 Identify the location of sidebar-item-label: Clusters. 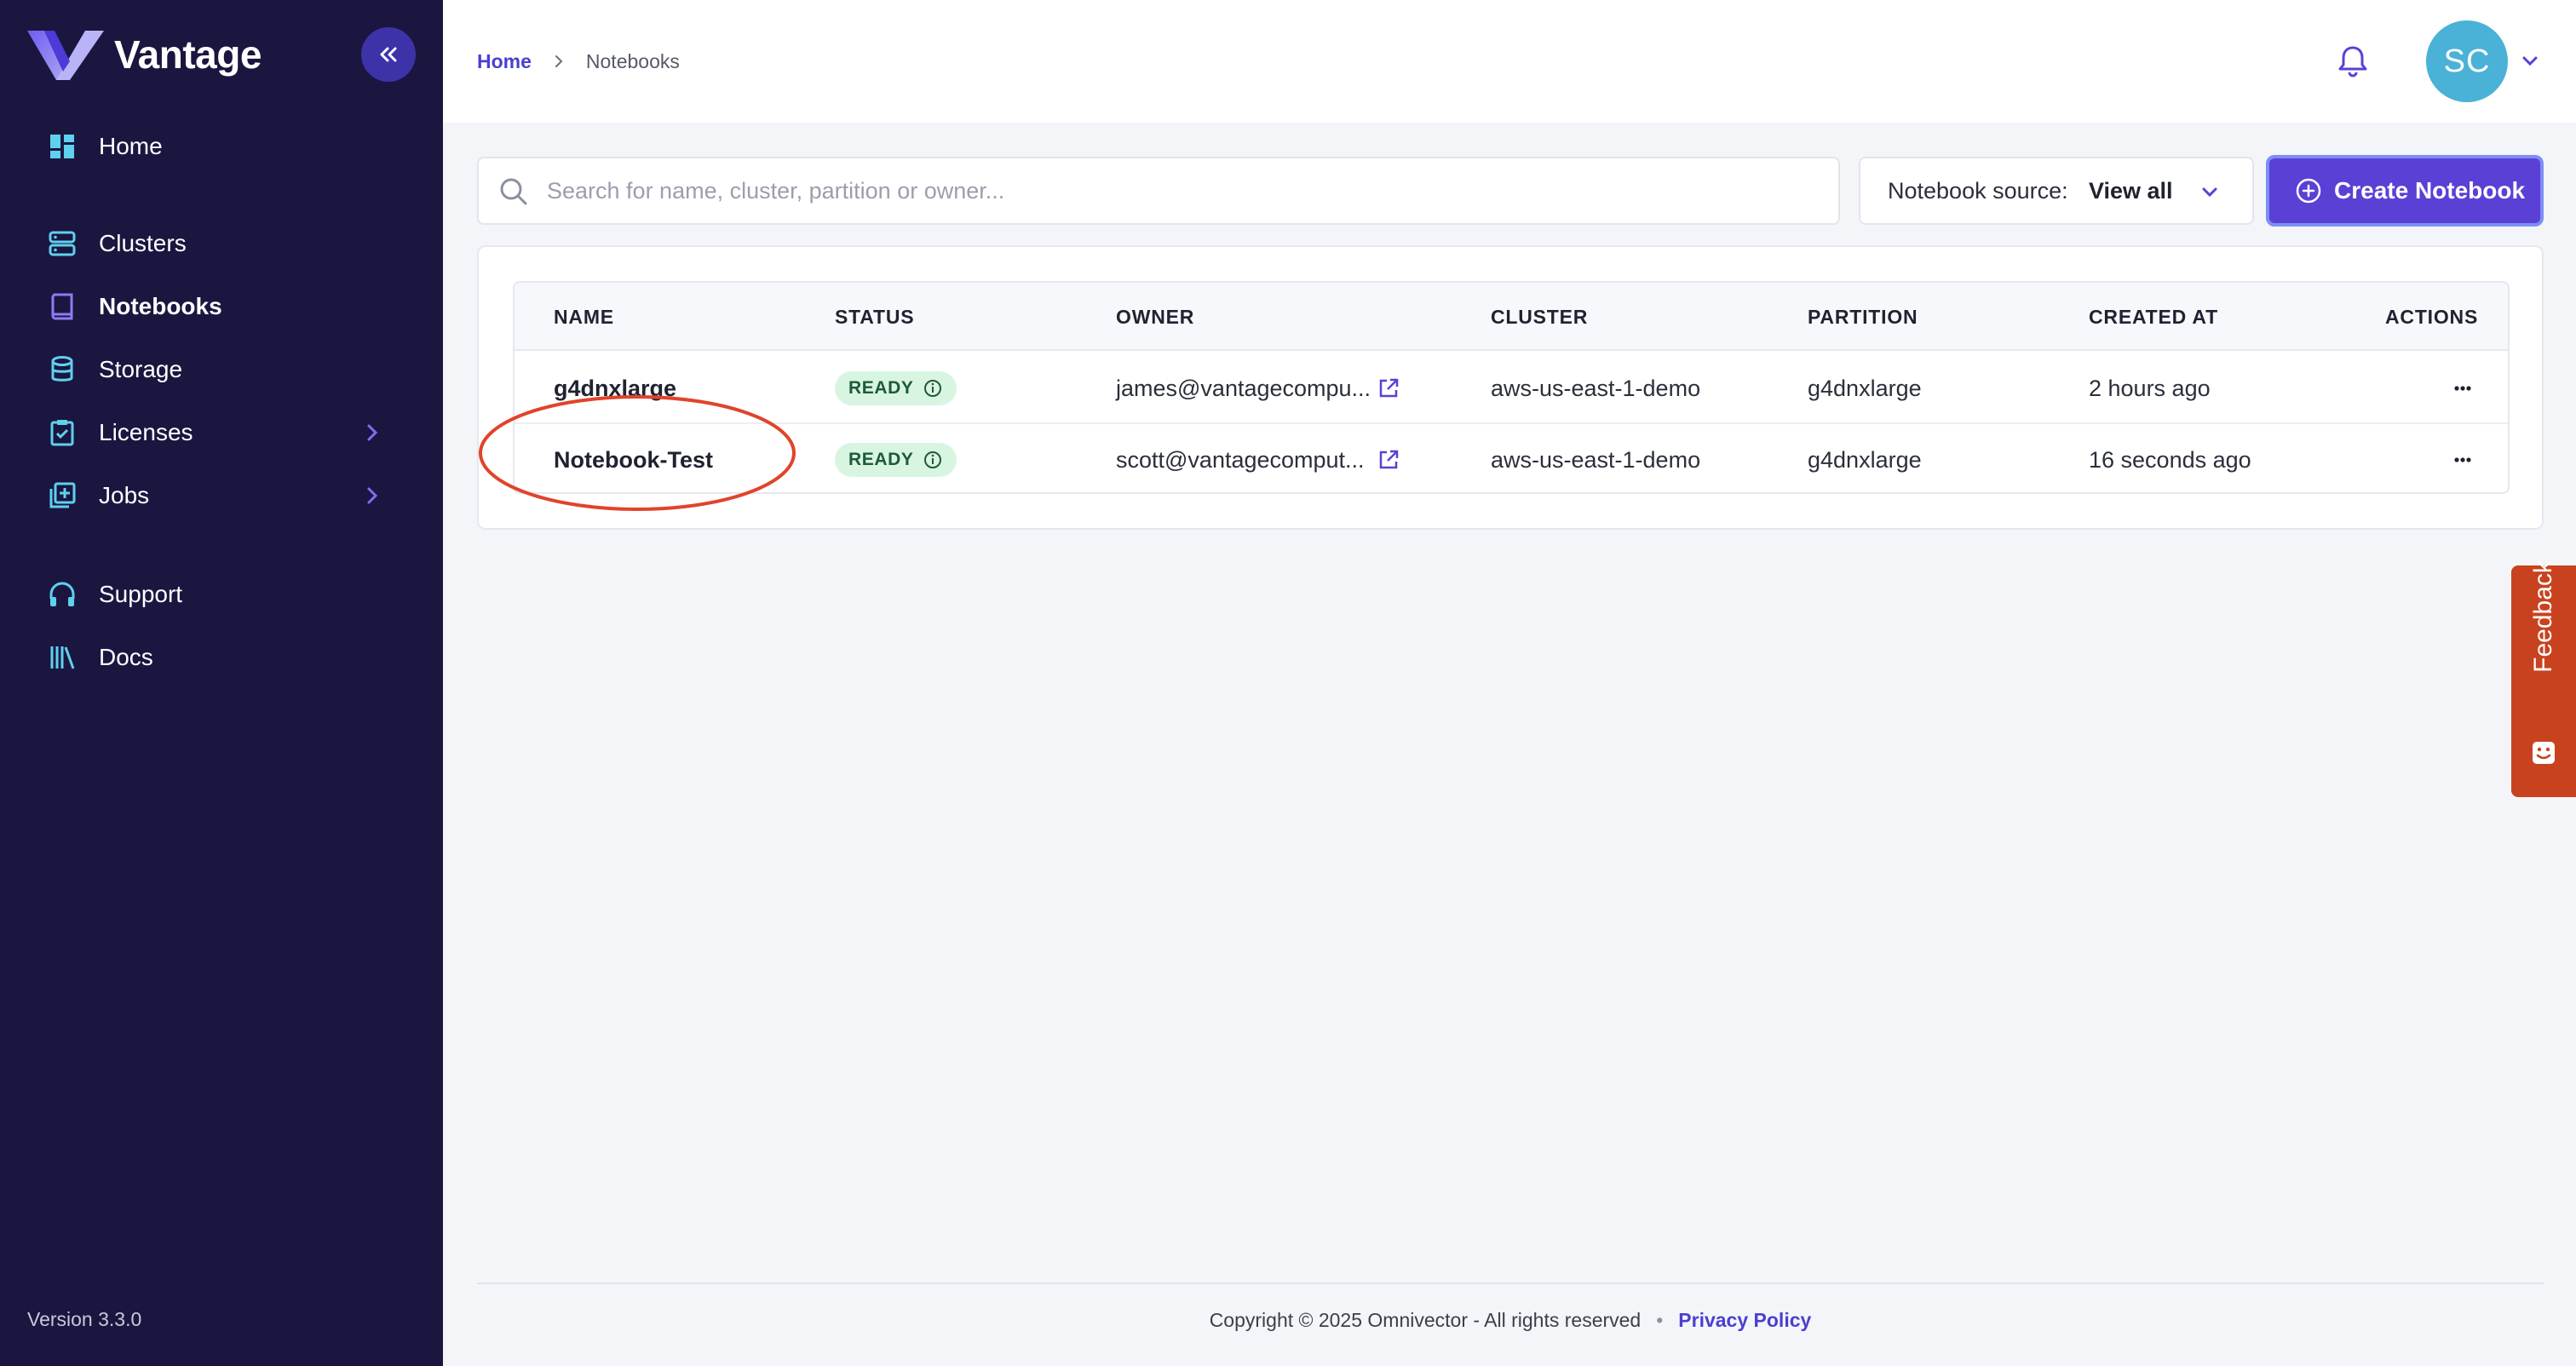
(143, 243).